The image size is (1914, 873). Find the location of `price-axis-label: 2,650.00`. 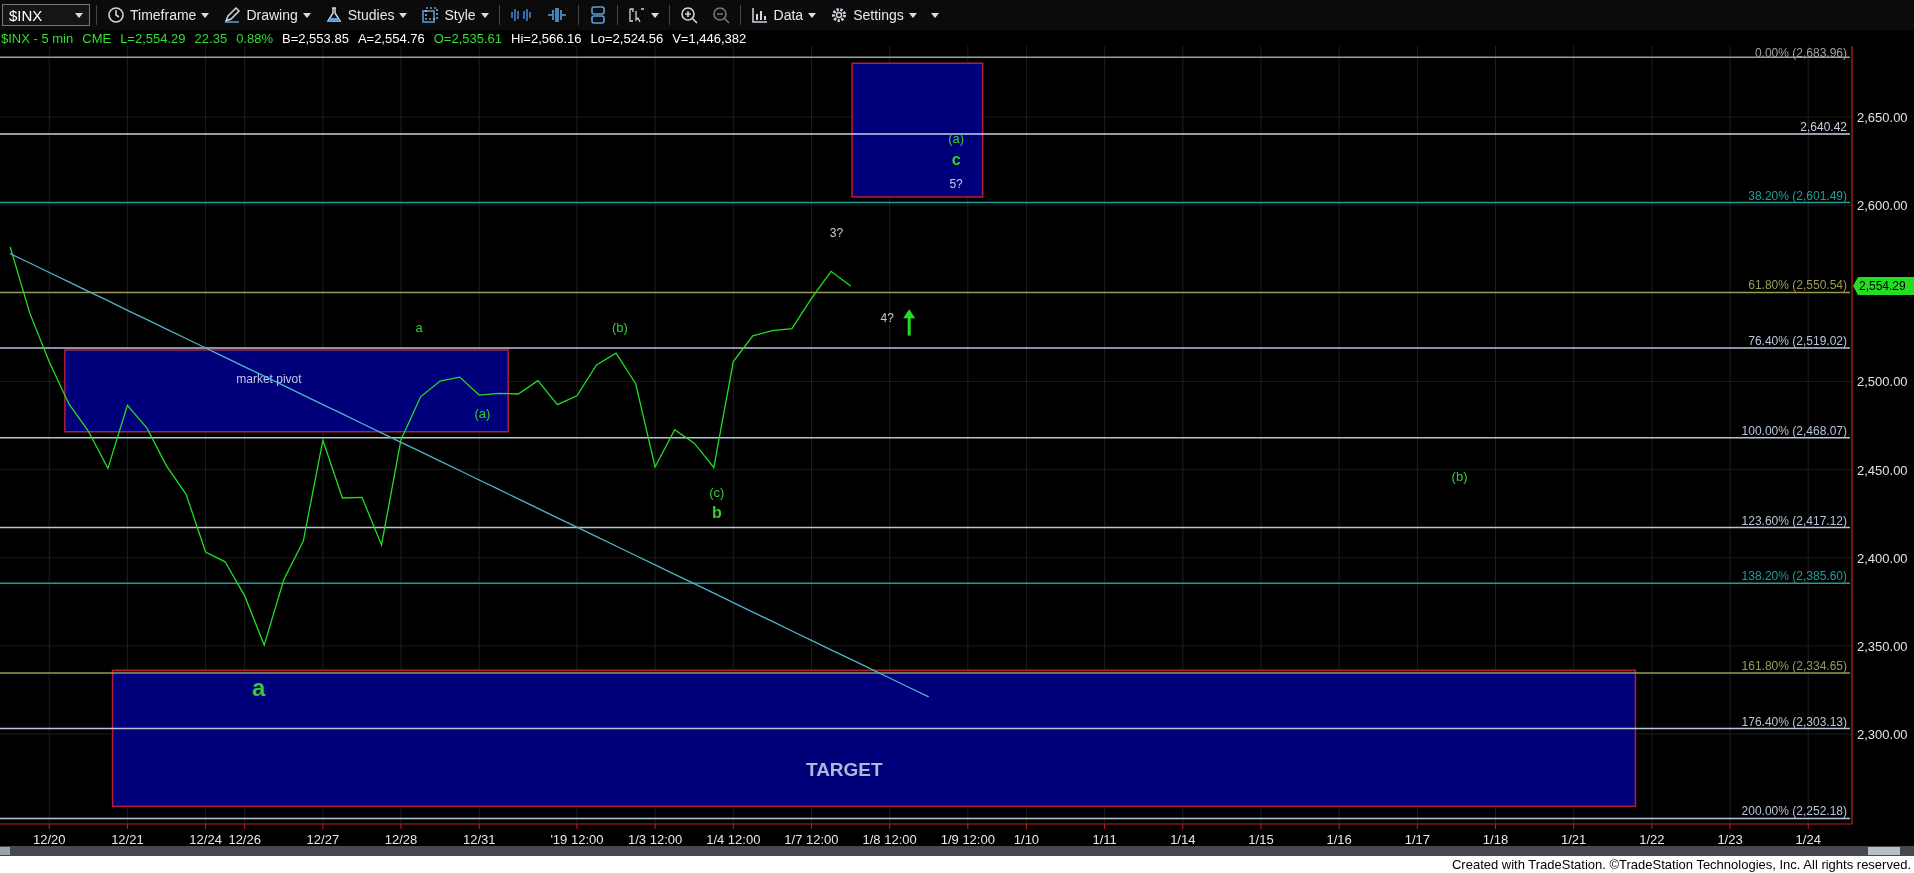

price-axis-label: 2,650.00 is located at coordinates (1882, 118).